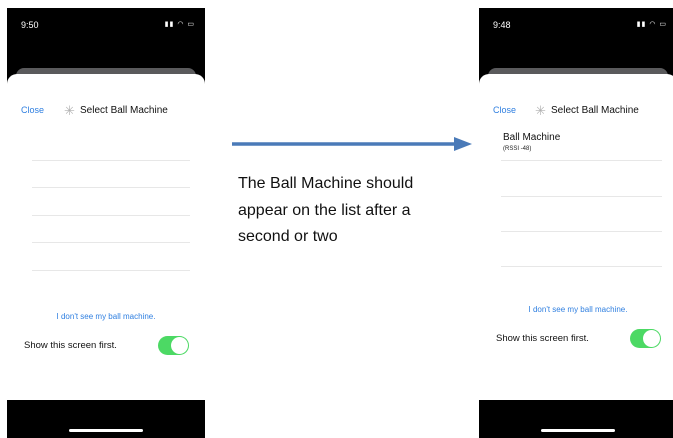  What do you see at coordinates (30, 25) in the screenshot?
I see `status-time: 9:50` at bounding box center [30, 25].